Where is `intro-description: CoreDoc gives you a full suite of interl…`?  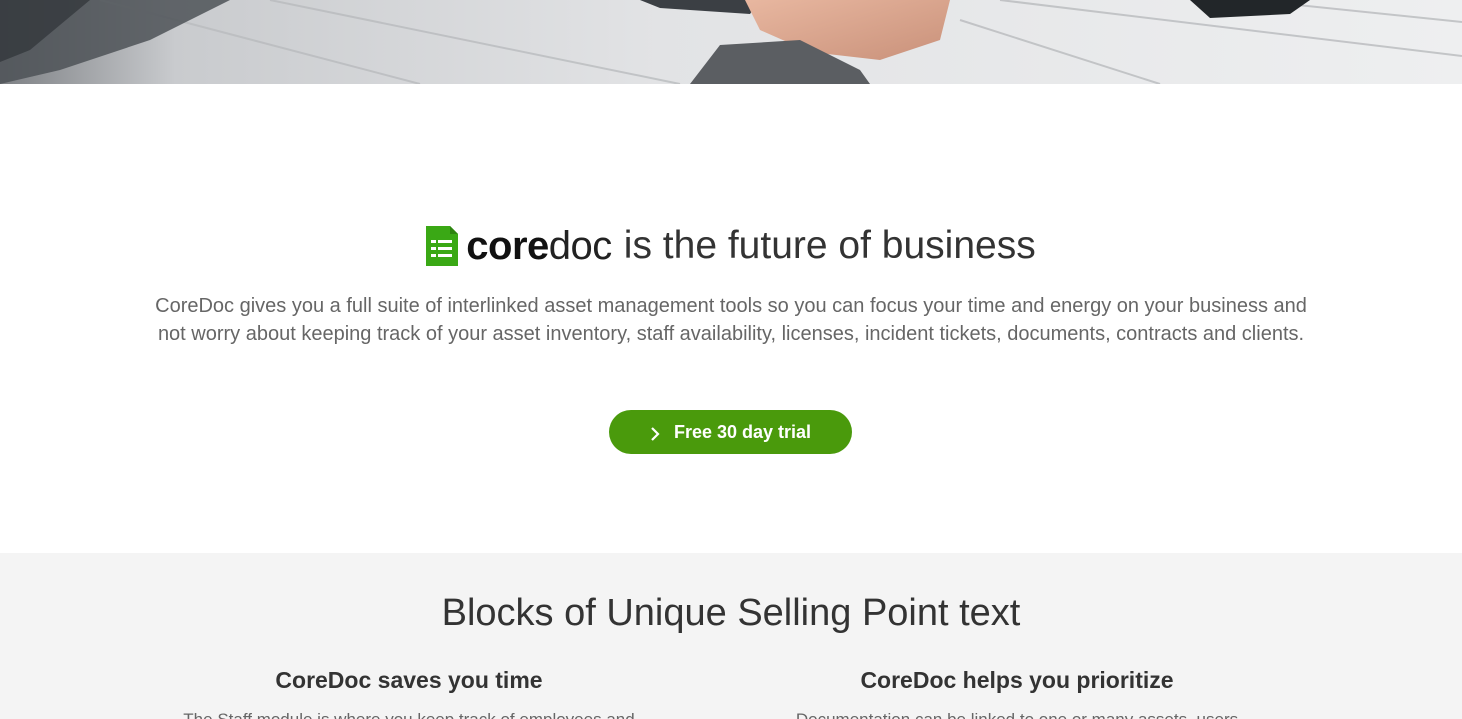 intro-description: CoreDoc gives you a full suite of interl… is located at coordinates (731, 320).